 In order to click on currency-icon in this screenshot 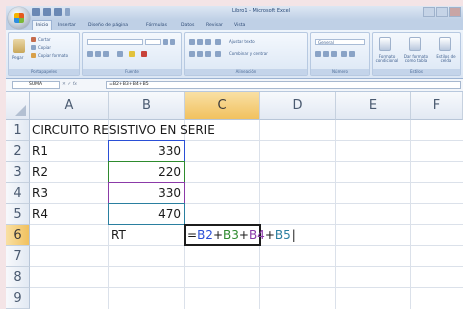, I will do `click(318, 54)`.